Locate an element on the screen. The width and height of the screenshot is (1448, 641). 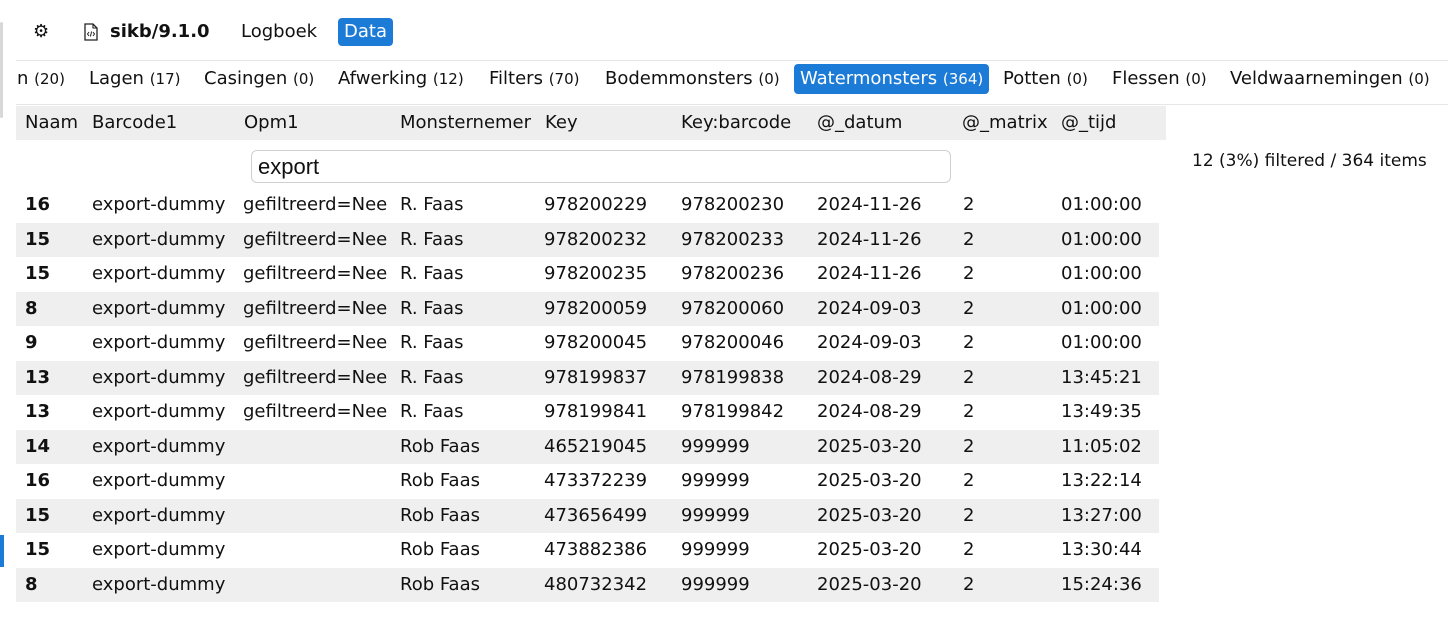
column-header-naam: Naam is located at coordinates (51, 123).